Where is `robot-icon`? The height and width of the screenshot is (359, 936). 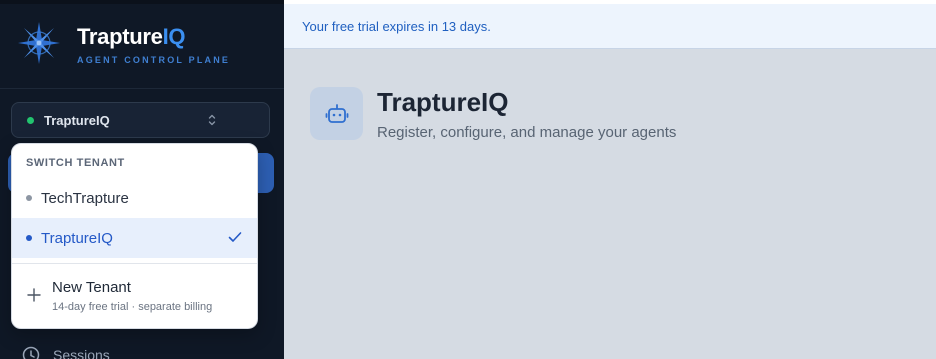 robot-icon is located at coordinates (336, 113).